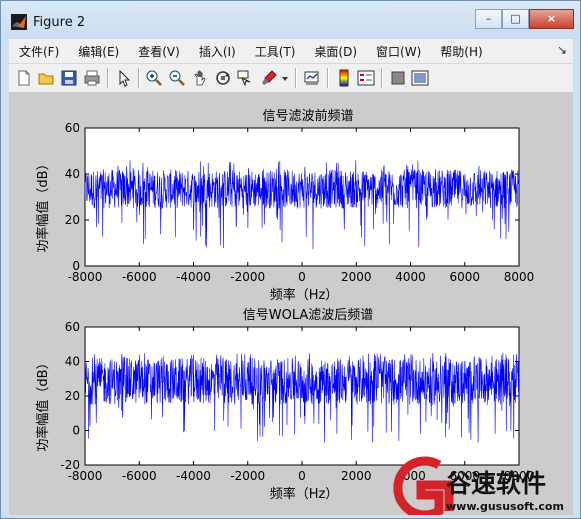 This screenshot has width=581, height=519. Describe the element at coordinates (70, 465) in the screenshot. I see `y-tick-label: -20` at that location.